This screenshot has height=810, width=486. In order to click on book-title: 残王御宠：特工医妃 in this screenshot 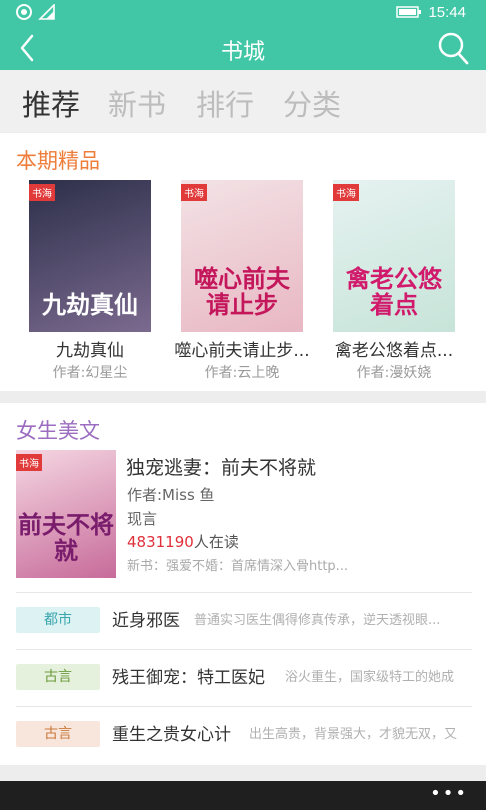, I will do `click(188, 675)`.